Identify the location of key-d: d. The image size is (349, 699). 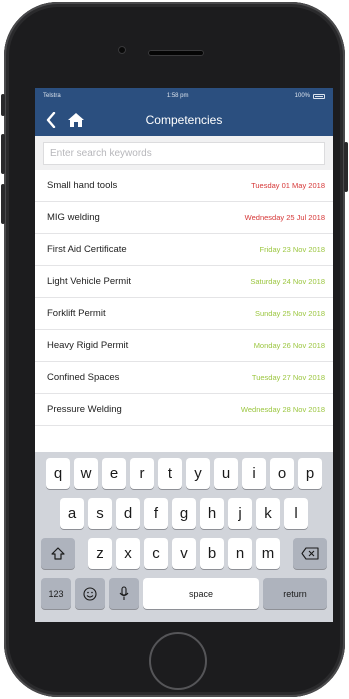
(128, 513).